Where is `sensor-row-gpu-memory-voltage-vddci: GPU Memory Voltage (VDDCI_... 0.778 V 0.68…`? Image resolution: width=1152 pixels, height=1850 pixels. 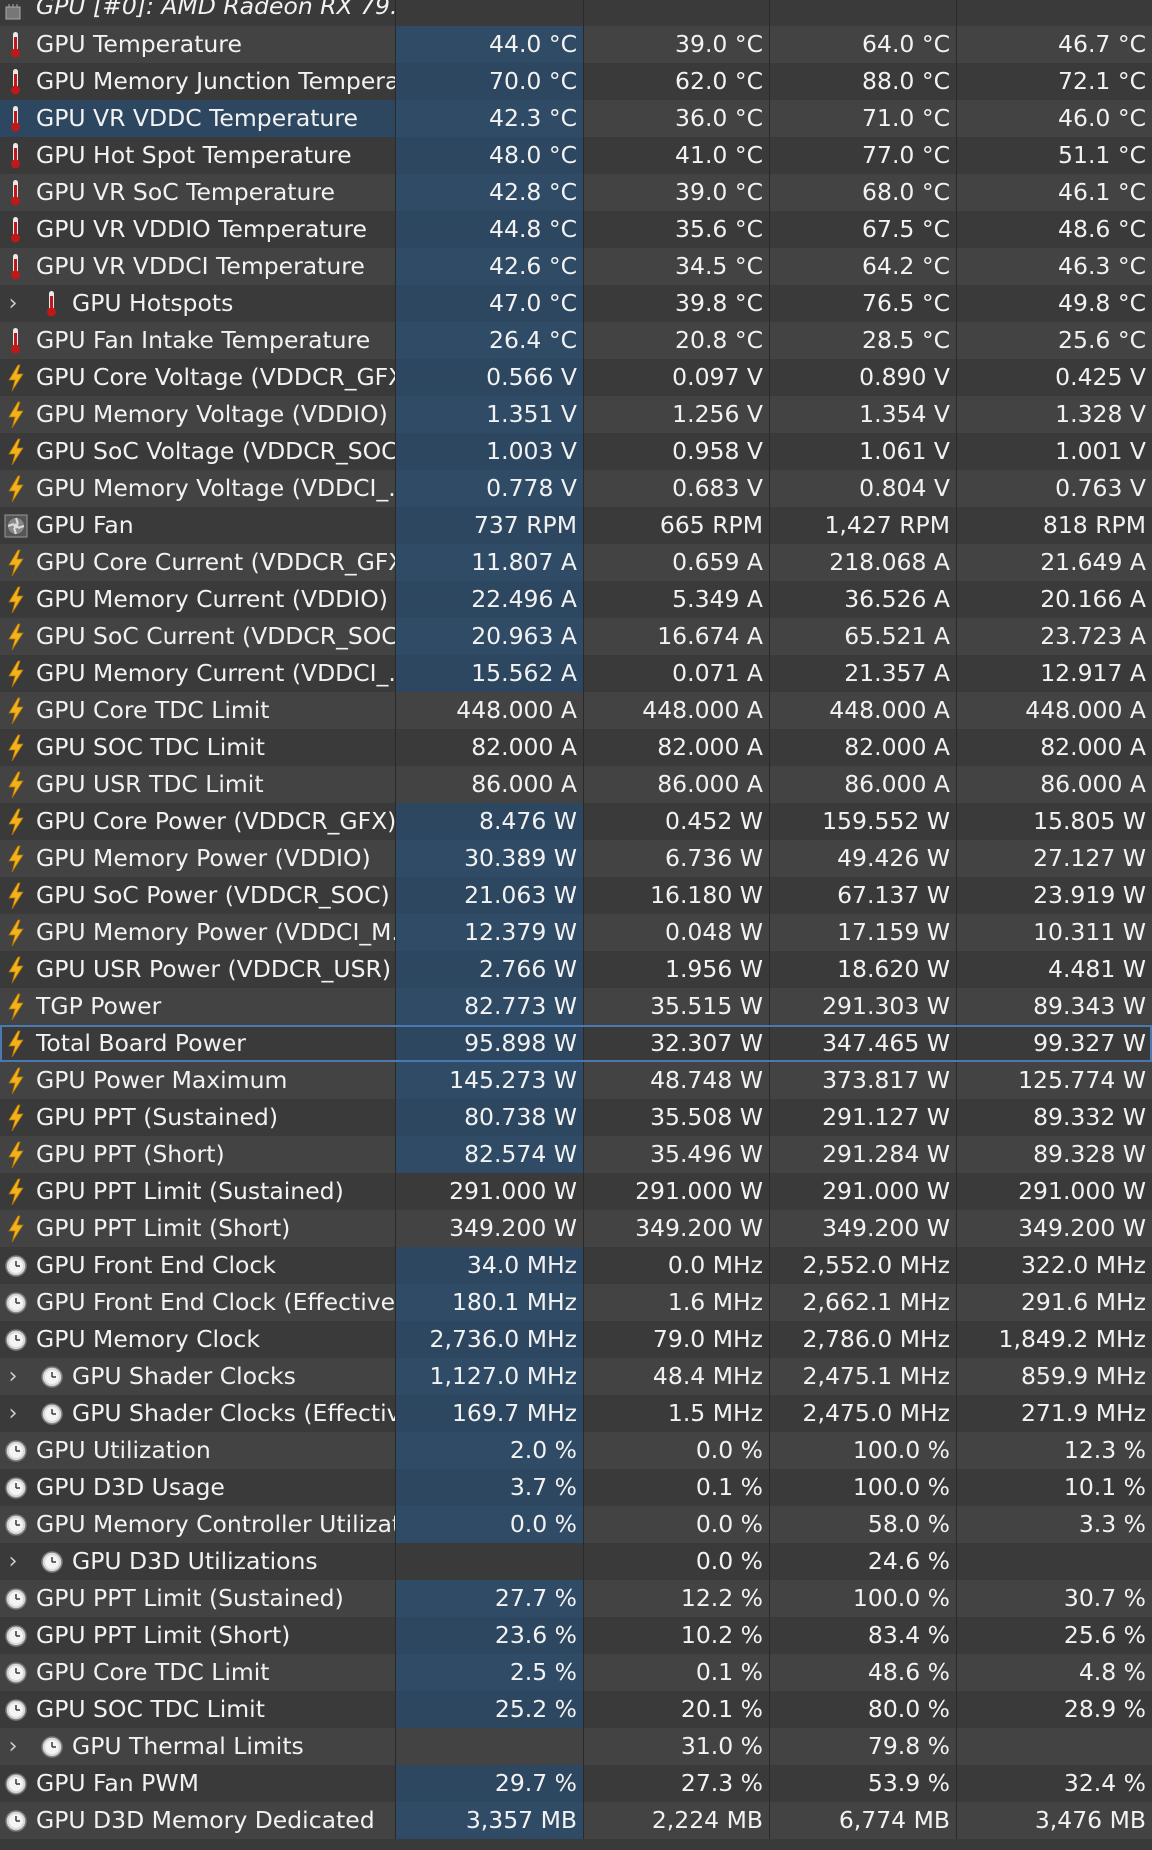 sensor-row-gpu-memory-voltage-vddci: GPU Memory Voltage (VDDCI_... 0.778 V 0.68… is located at coordinates (576, 488).